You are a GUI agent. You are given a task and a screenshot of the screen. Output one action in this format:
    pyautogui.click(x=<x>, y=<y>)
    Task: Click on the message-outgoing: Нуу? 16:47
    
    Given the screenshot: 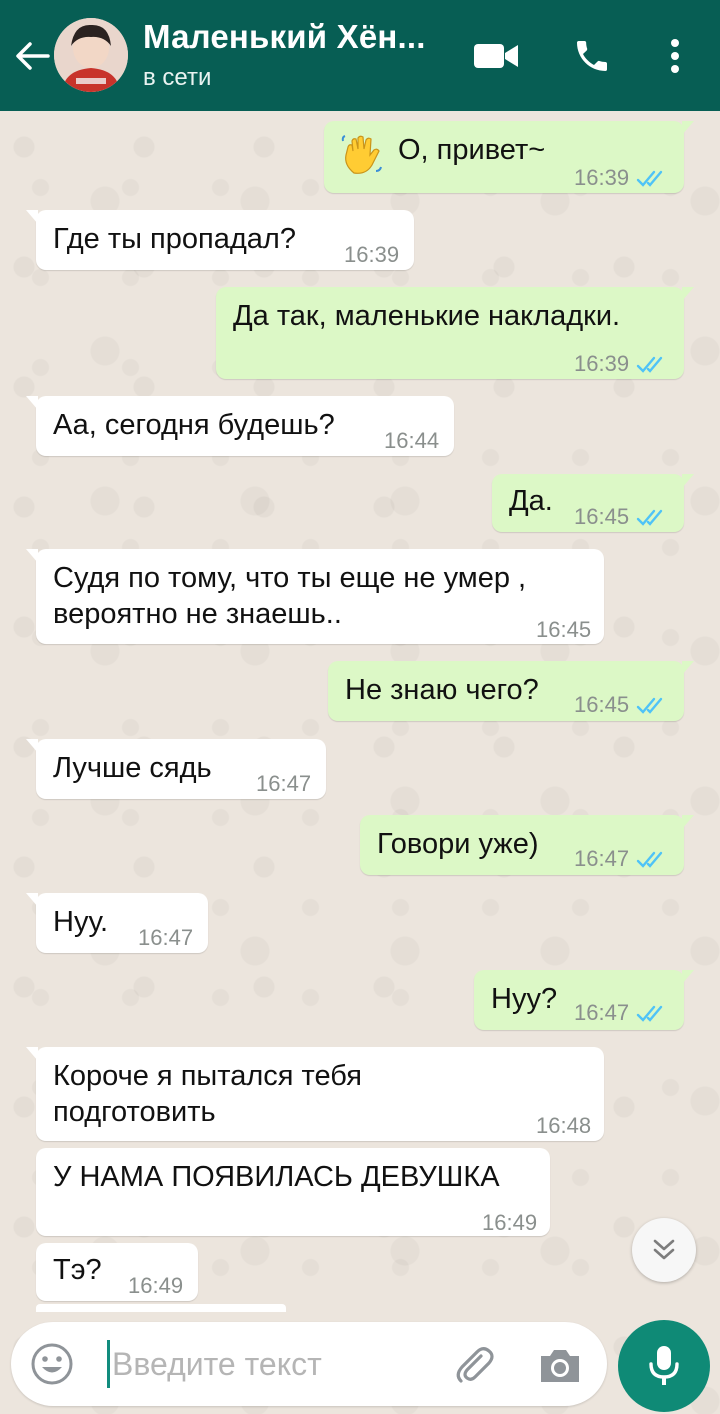 What is the action you would take?
    pyautogui.click(x=584, y=1000)
    